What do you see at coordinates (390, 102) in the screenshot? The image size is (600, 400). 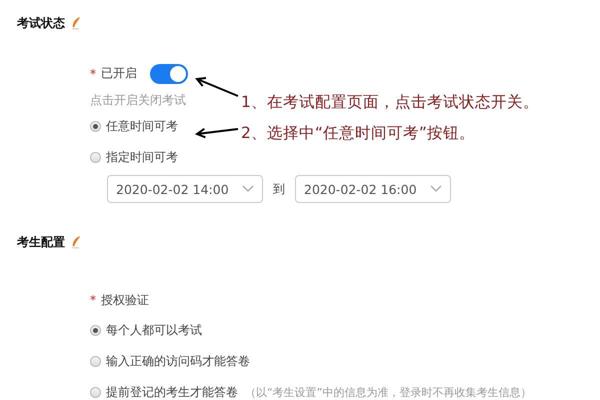 I see `annotation-text: 1、在考试配置页面，点击考试状态开关。` at bounding box center [390, 102].